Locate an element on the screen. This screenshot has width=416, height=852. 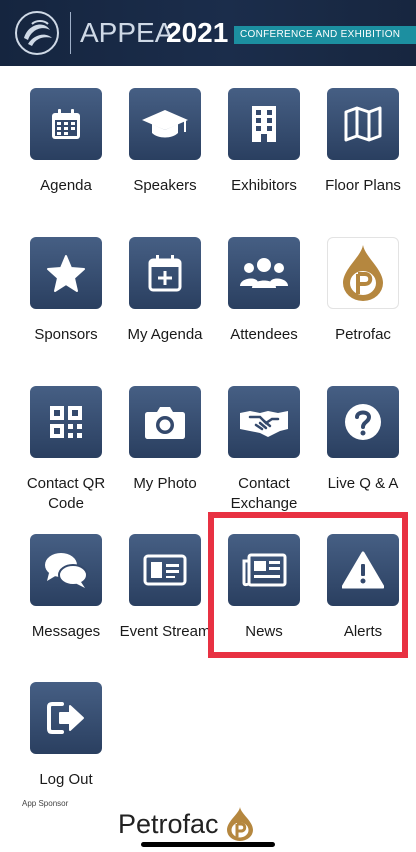
id-card-icon is located at coordinates (165, 570).